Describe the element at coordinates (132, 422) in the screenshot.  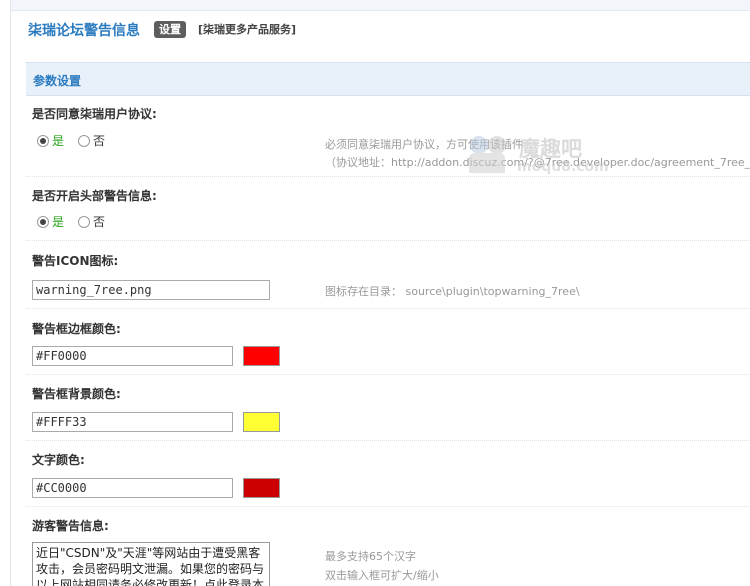
I see `bg-color-input` at that location.